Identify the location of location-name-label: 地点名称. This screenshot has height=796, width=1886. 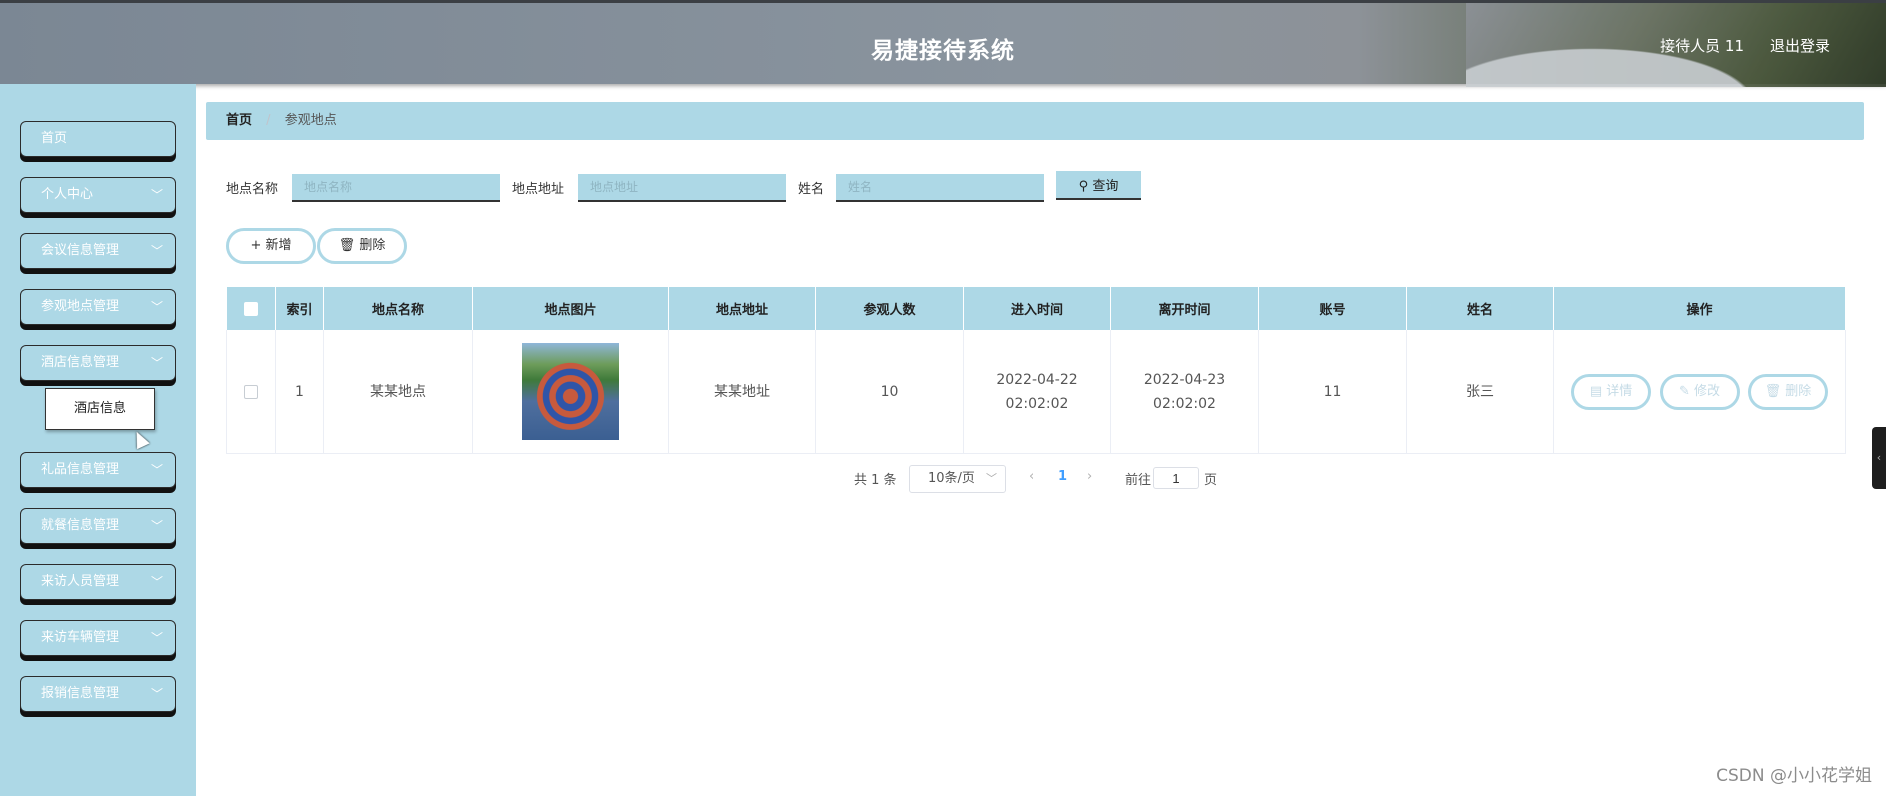
(252, 189).